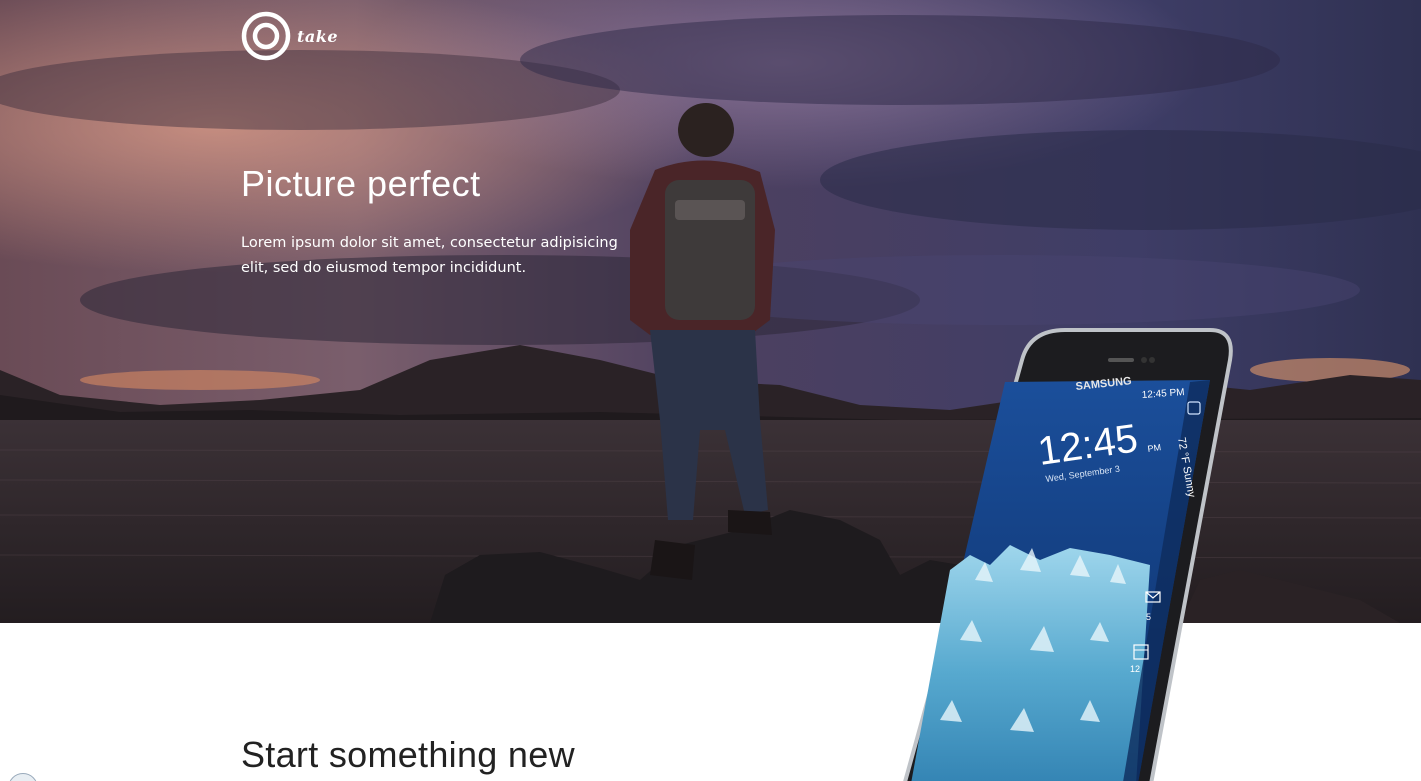 The width and height of the screenshot is (1421, 781). I want to click on scroll-indicator, so click(23, 777).